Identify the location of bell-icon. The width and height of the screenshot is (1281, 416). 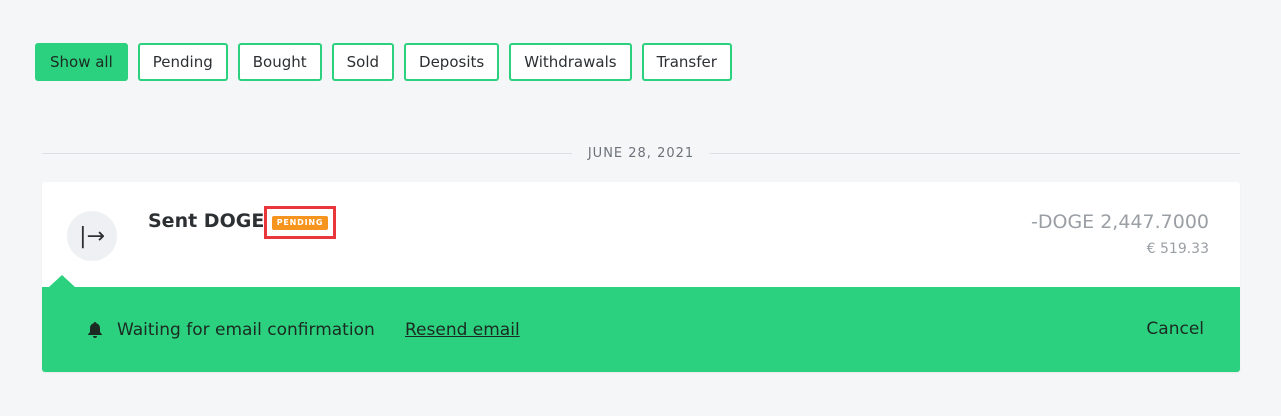
(95, 330).